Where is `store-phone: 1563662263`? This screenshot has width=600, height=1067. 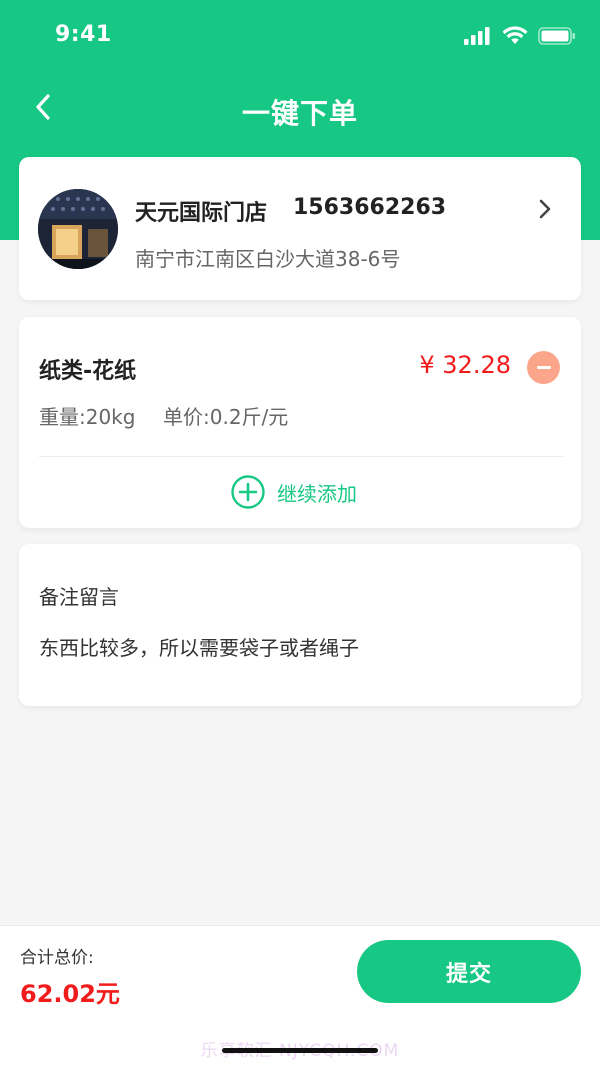 store-phone: 1563662263 is located at coordinates (370, 207).